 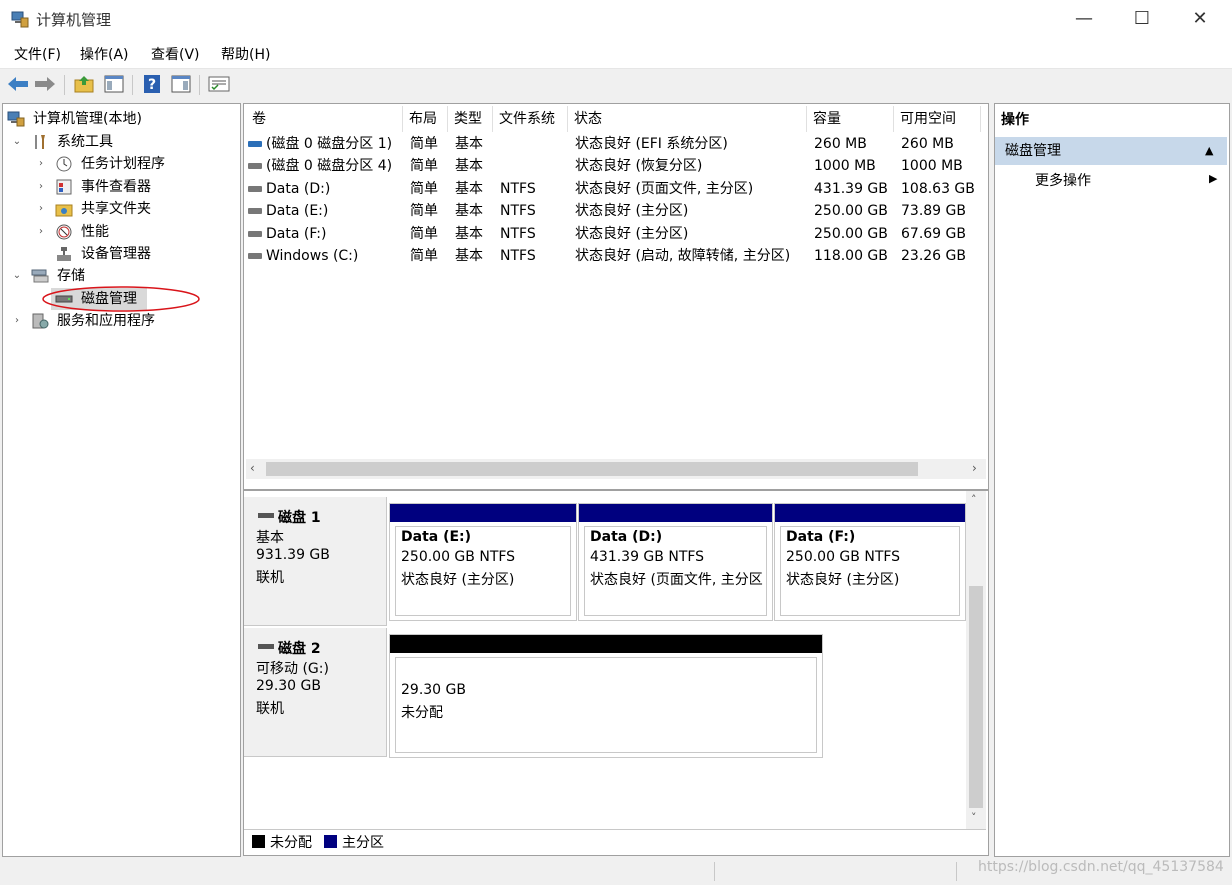 I want to click on scroll-right-icon: ›, so click(x=974, y=468).